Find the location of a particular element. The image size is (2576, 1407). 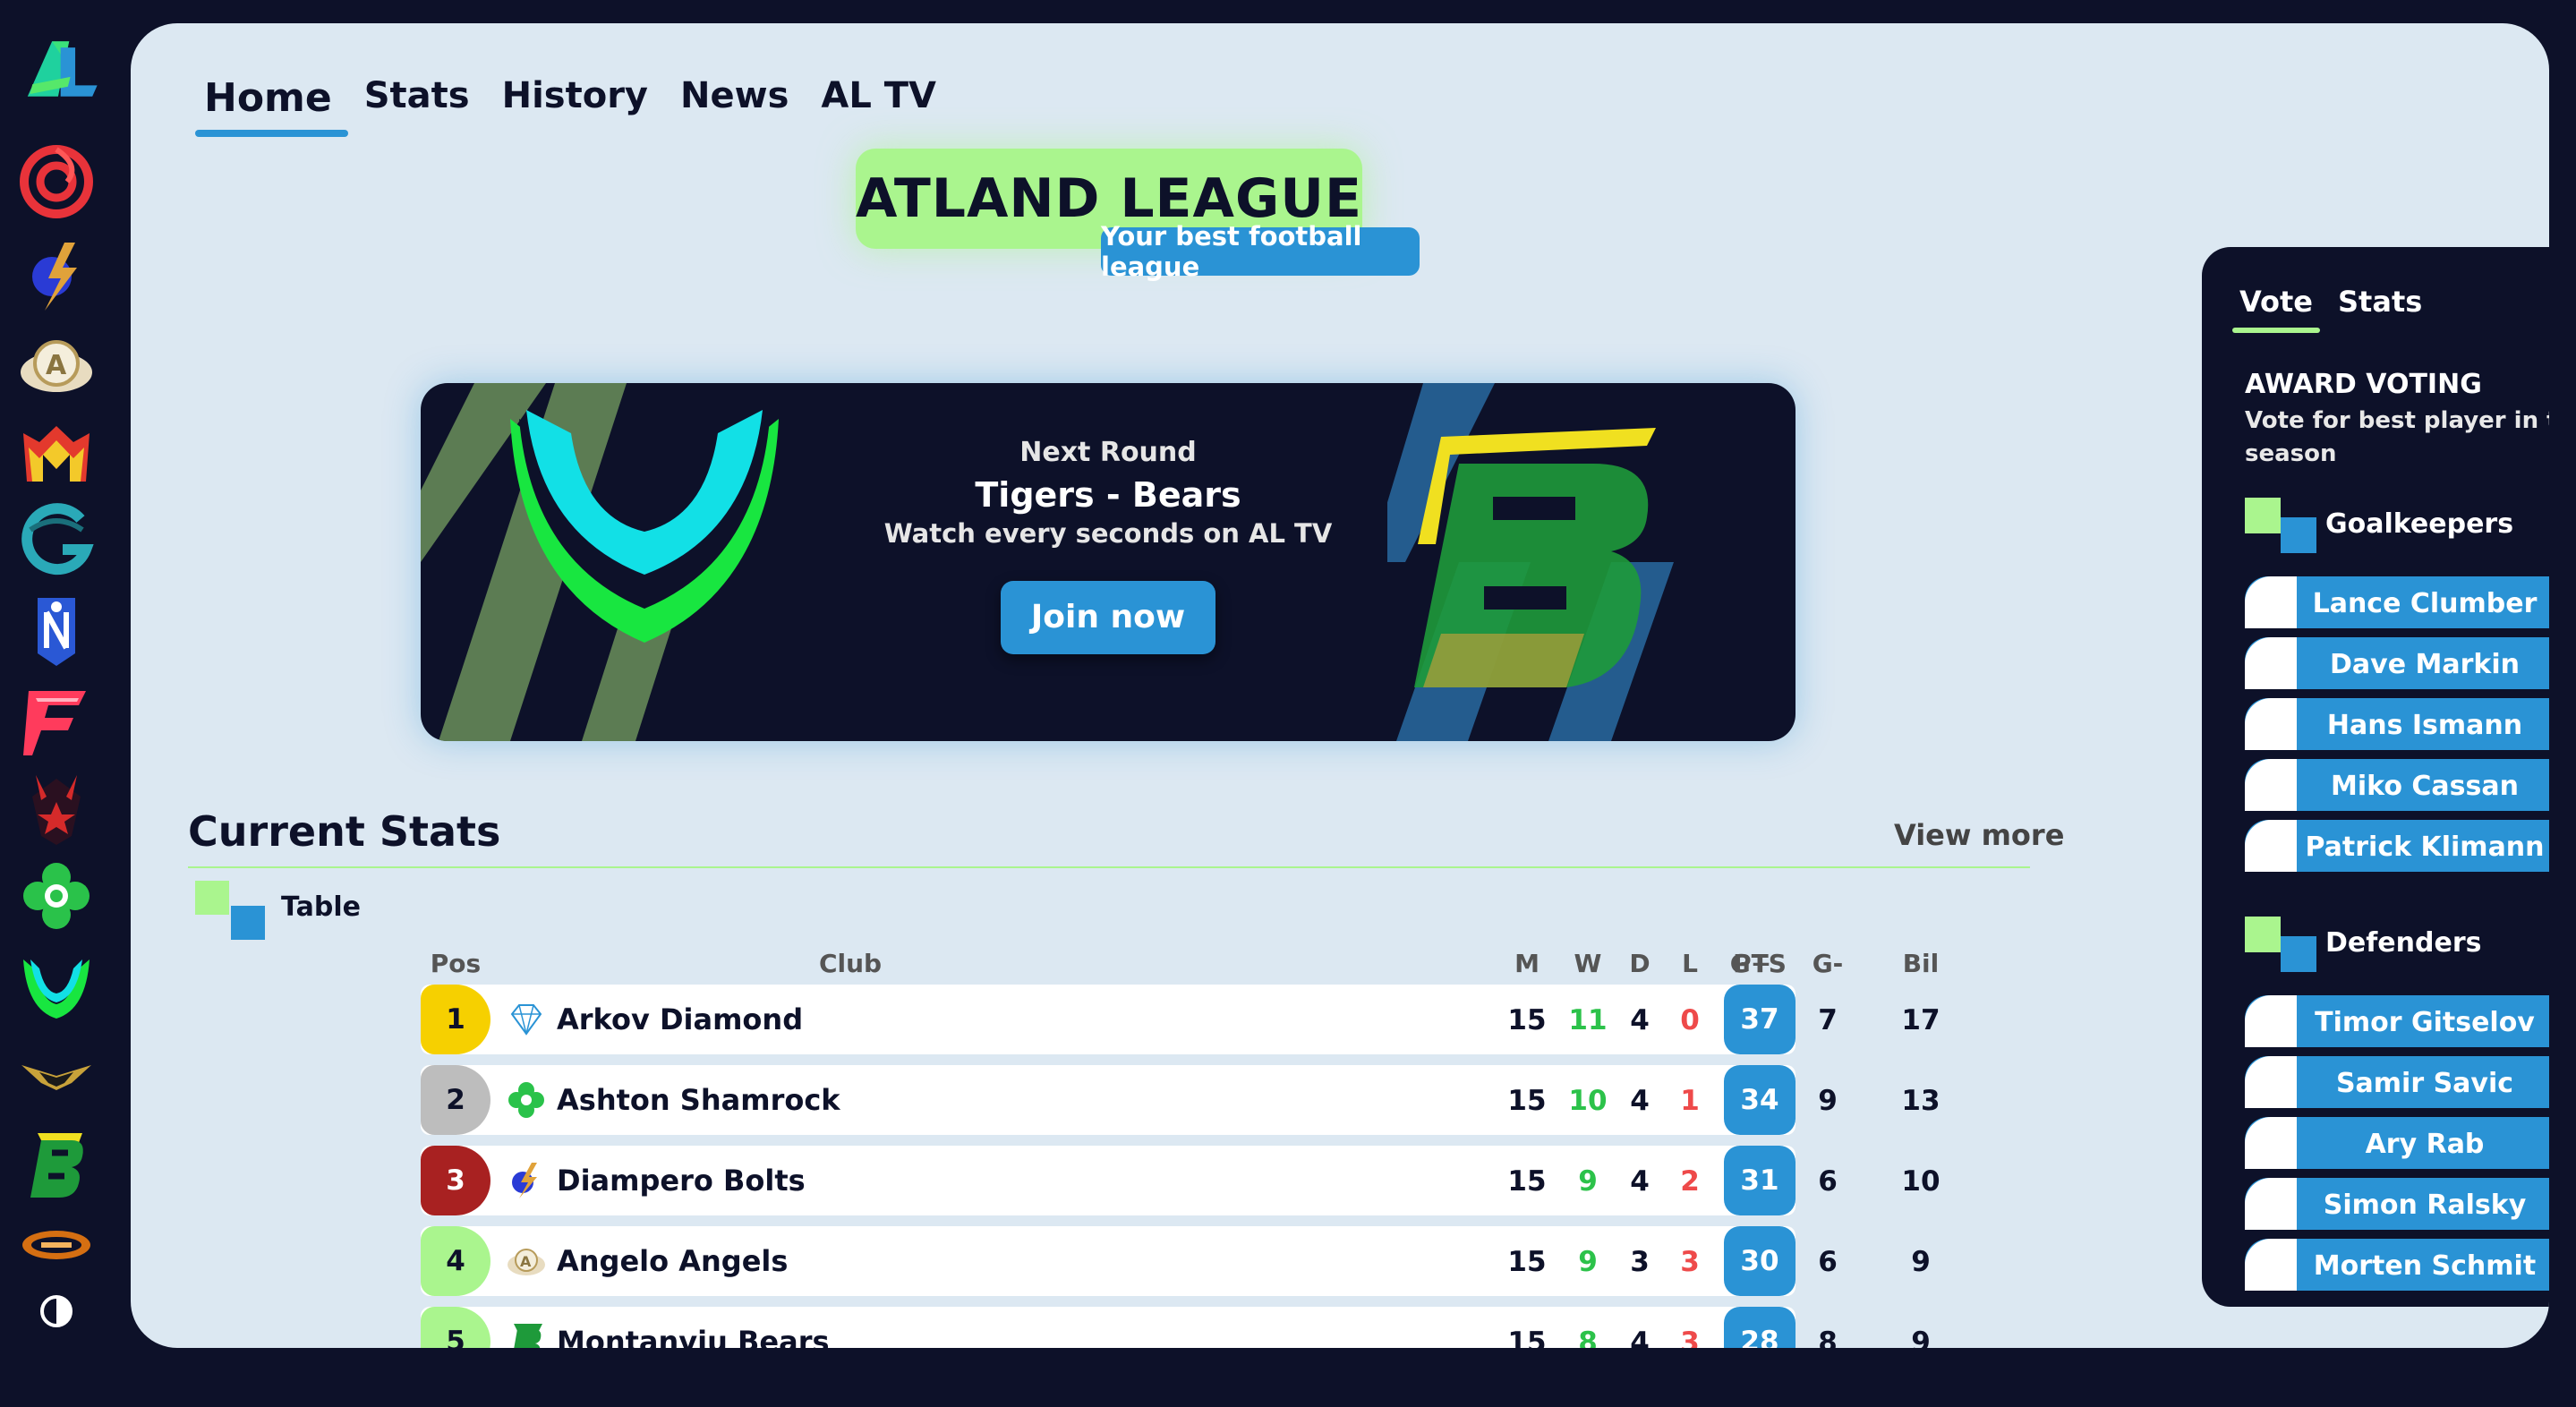

table-row: 2Ashton Shamrock1510412291334 is located at coordinates (1181, 1100).